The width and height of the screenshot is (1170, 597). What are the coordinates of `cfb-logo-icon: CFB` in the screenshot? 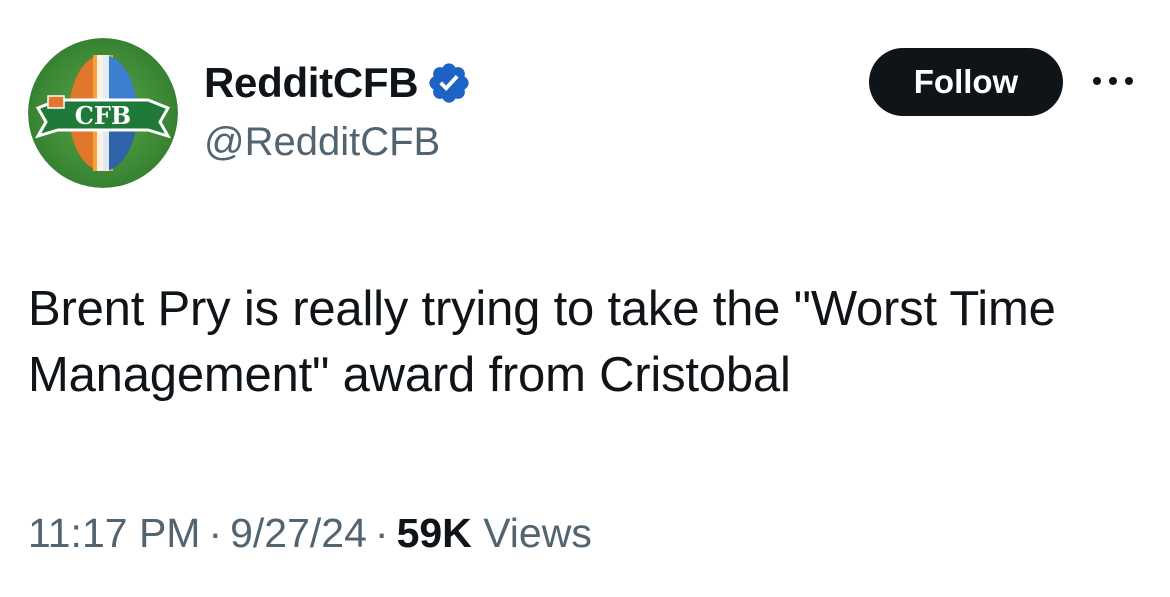 It's located at (103, 113).